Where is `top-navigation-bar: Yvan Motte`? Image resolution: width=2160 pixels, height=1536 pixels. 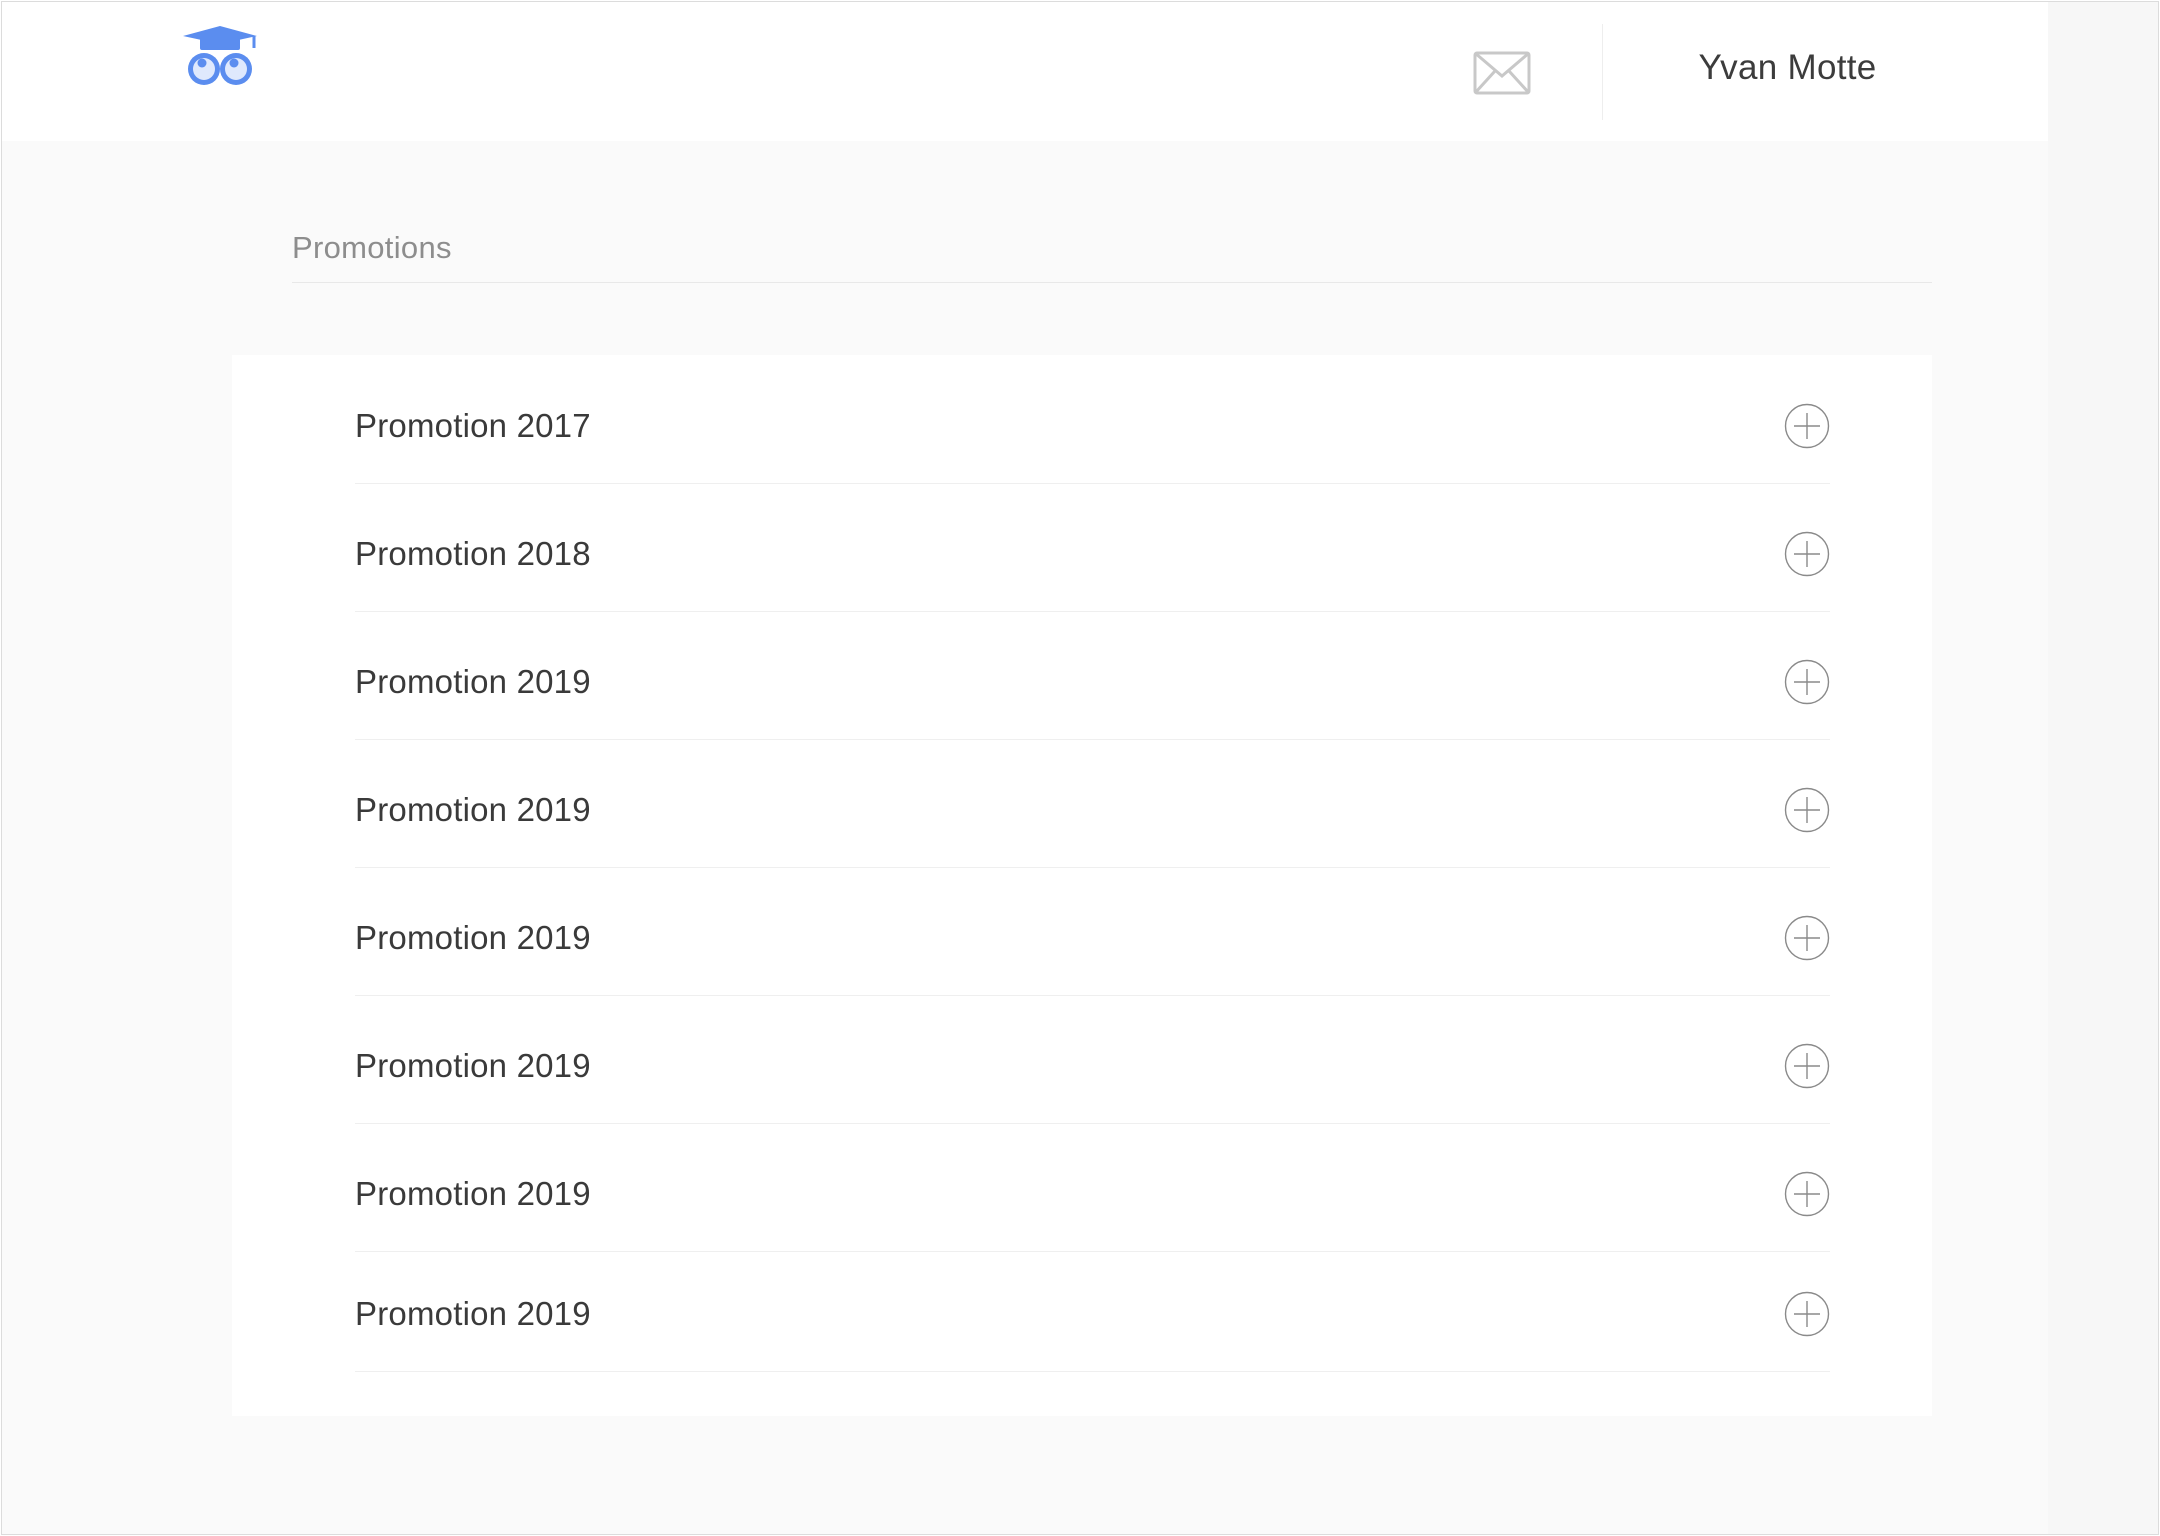 top-navigation-bar: Yvan Motte is located at coordinates (1025, 71).